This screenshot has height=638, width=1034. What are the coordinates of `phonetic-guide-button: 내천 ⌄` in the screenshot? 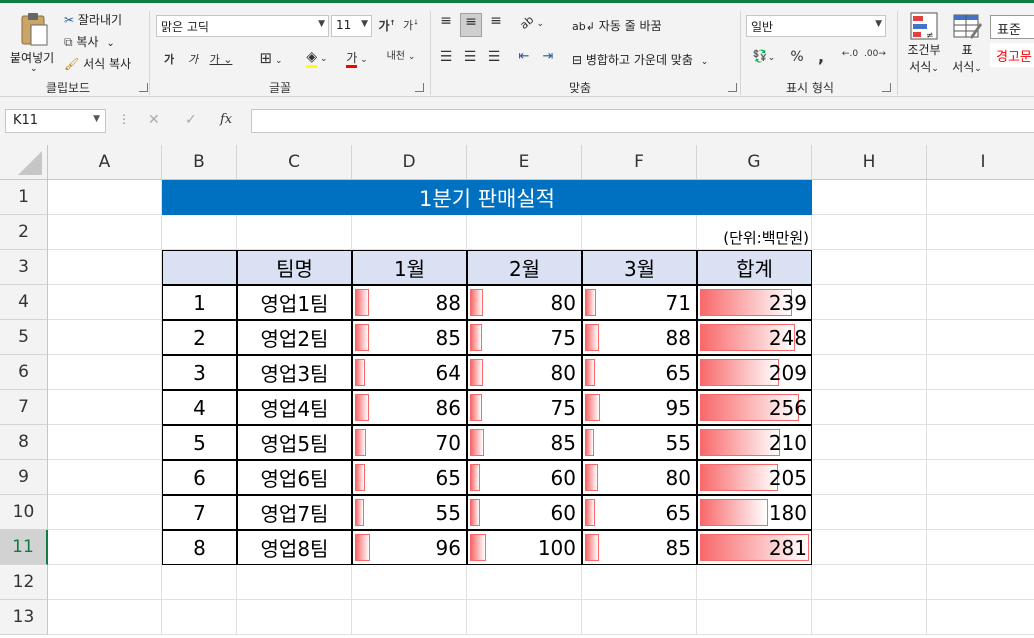 It's located at (401, 54).